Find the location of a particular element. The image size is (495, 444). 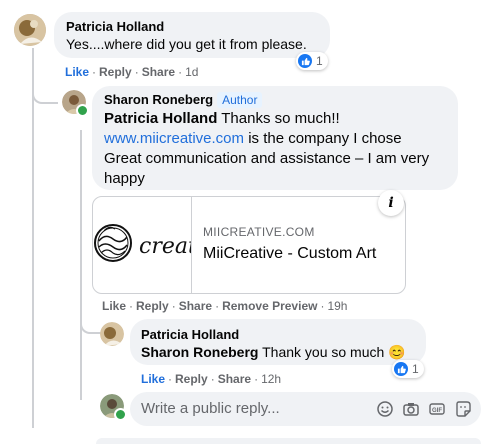

mention: Patricia Holland is located at coordinates (160, 118).